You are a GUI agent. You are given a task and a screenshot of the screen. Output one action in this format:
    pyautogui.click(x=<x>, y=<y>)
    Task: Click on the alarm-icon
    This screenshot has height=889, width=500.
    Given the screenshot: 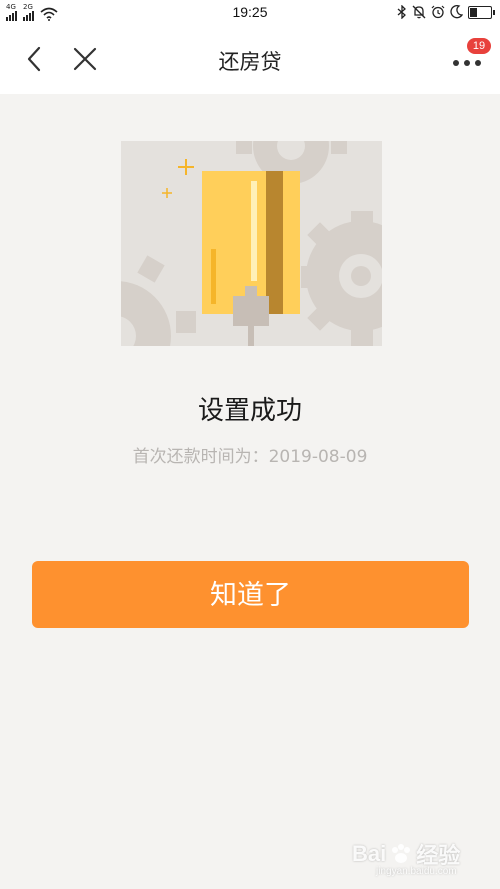 What is the action you would take?
    pyautogui.click(x=438, y=12)
    